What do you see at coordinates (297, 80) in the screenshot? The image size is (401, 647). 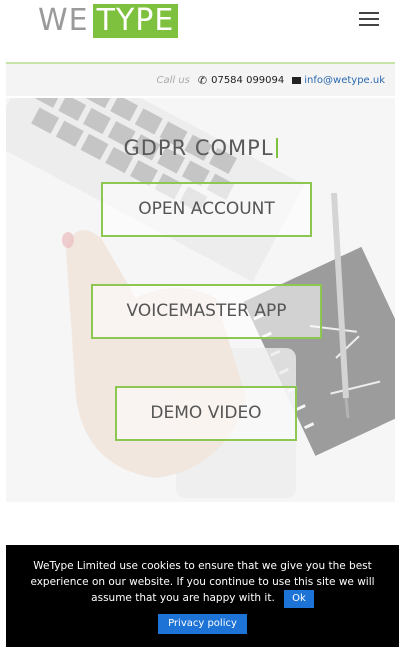 I see `envelope-icon` at bounding box center [297, 80].